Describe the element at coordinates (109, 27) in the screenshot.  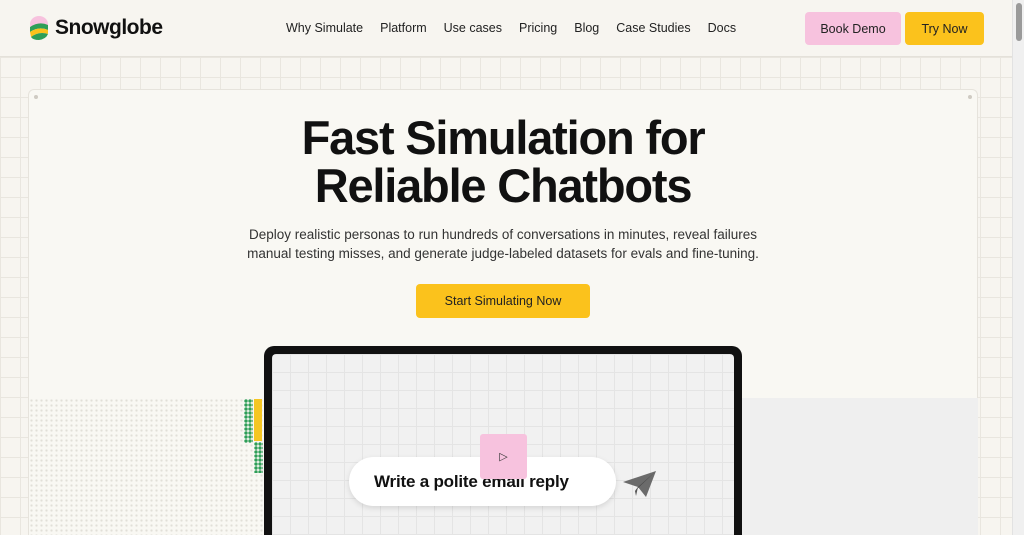
I see `brand-name: Snowglobe` at that location.